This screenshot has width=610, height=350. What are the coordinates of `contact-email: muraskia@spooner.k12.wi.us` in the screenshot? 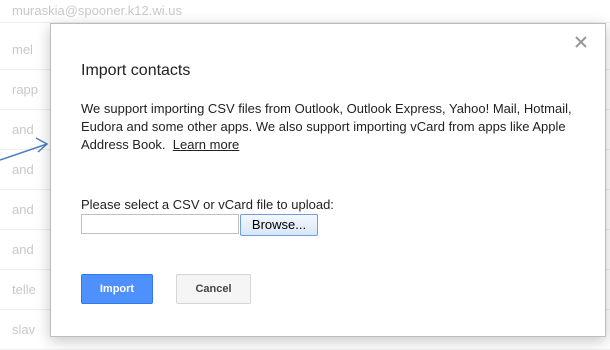 It's located at (97, 10).